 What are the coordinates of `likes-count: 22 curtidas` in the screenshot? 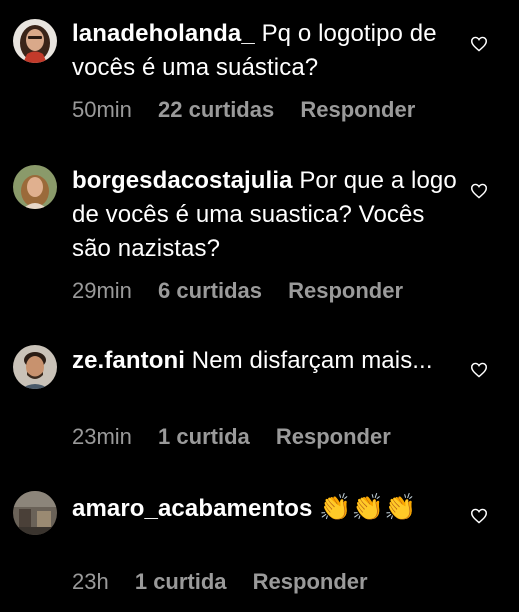 It's located at (216, 109).